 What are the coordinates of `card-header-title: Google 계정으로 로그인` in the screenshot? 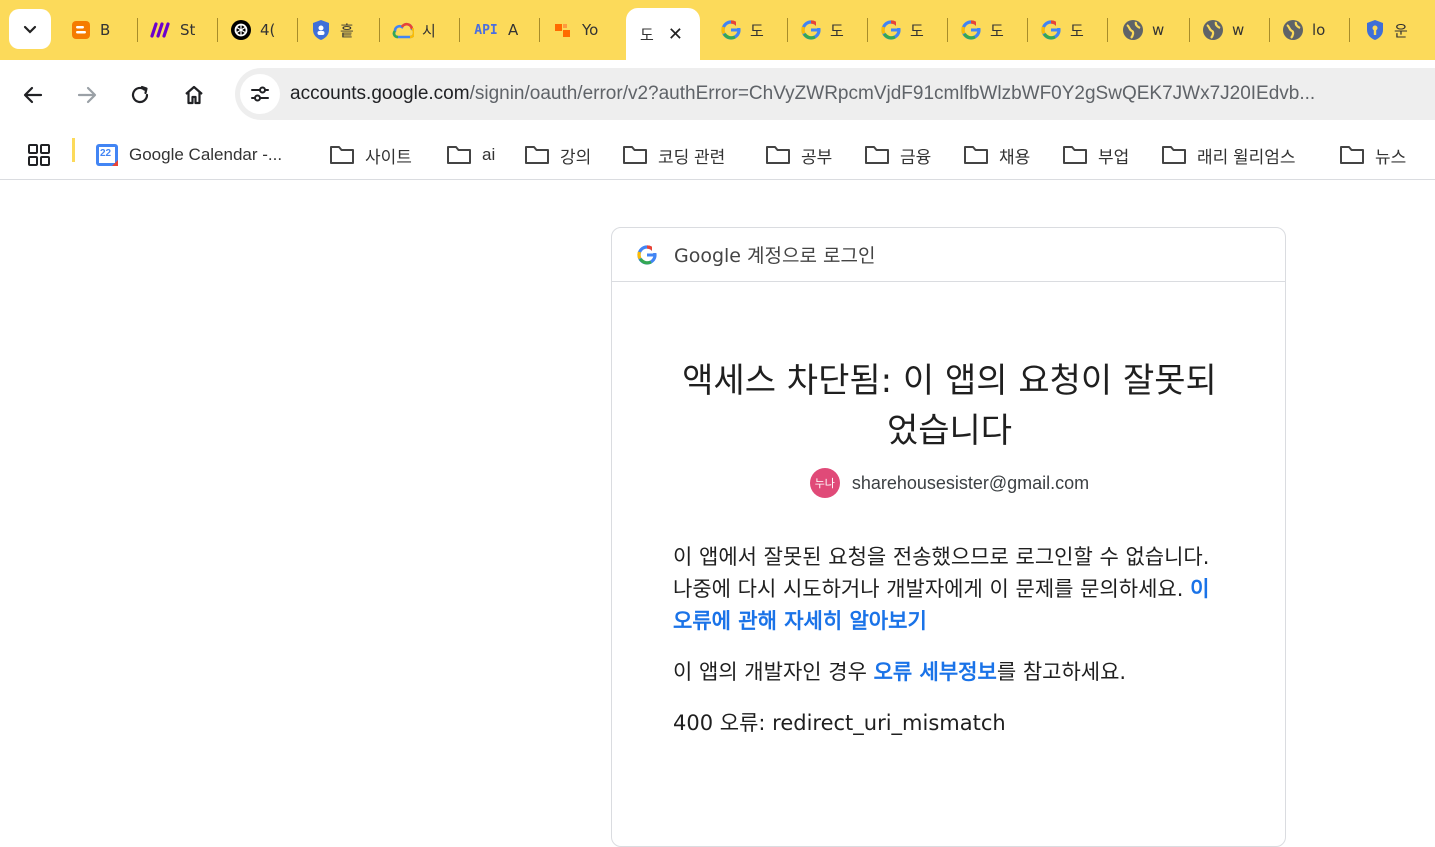 It's located at (775, 256).